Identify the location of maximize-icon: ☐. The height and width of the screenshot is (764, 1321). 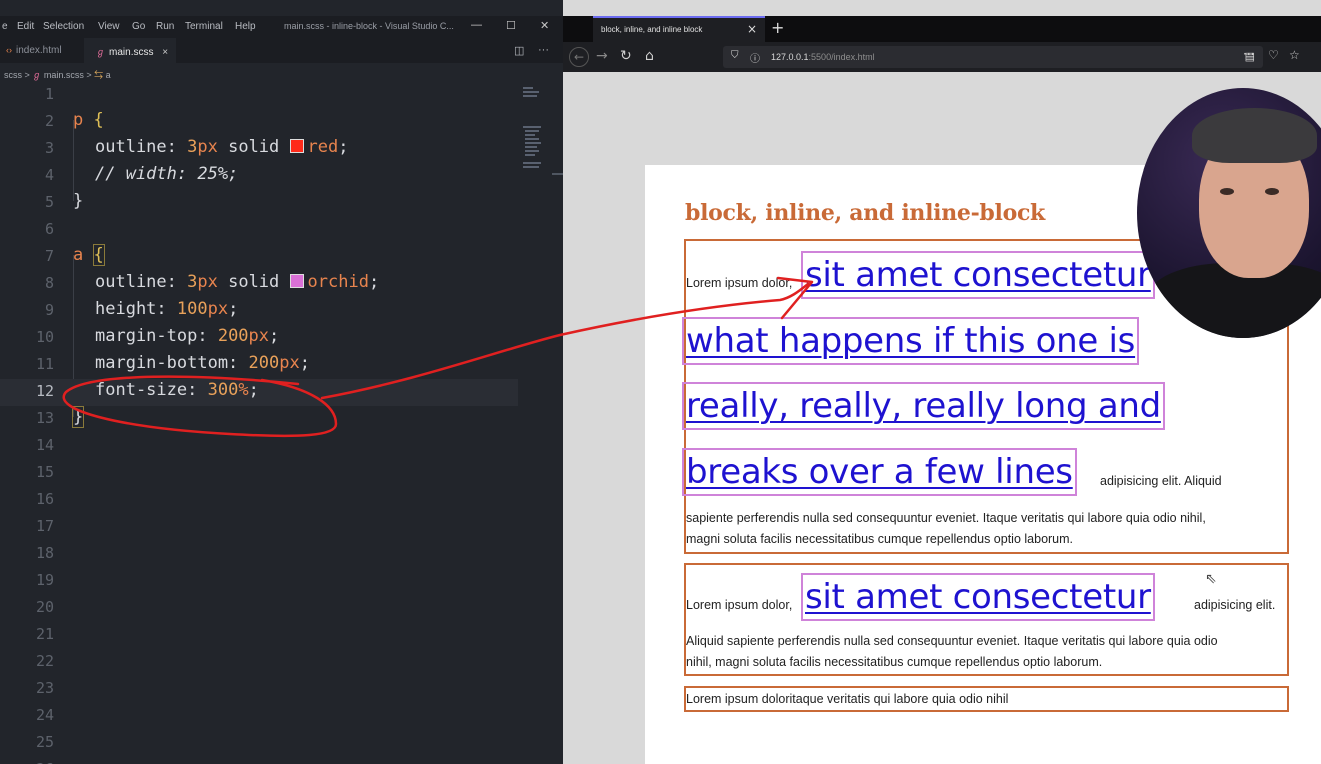
(511, 25).